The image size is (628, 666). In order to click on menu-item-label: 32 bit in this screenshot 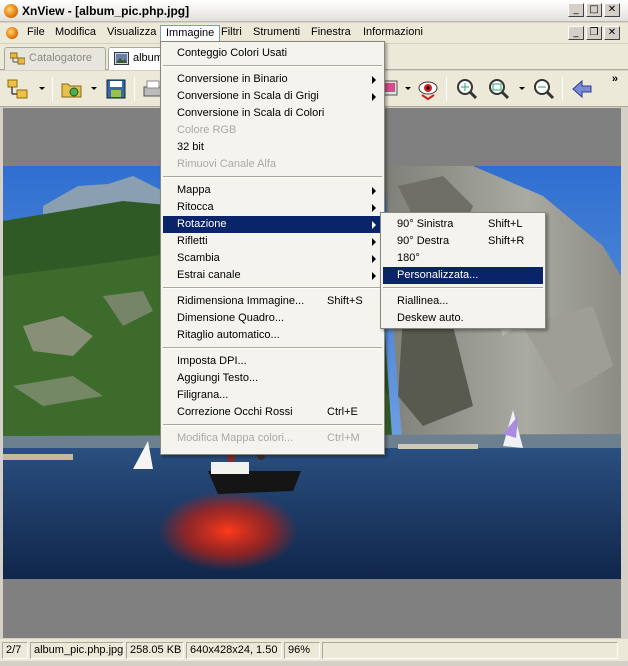, I will do `click(190, 147)`.